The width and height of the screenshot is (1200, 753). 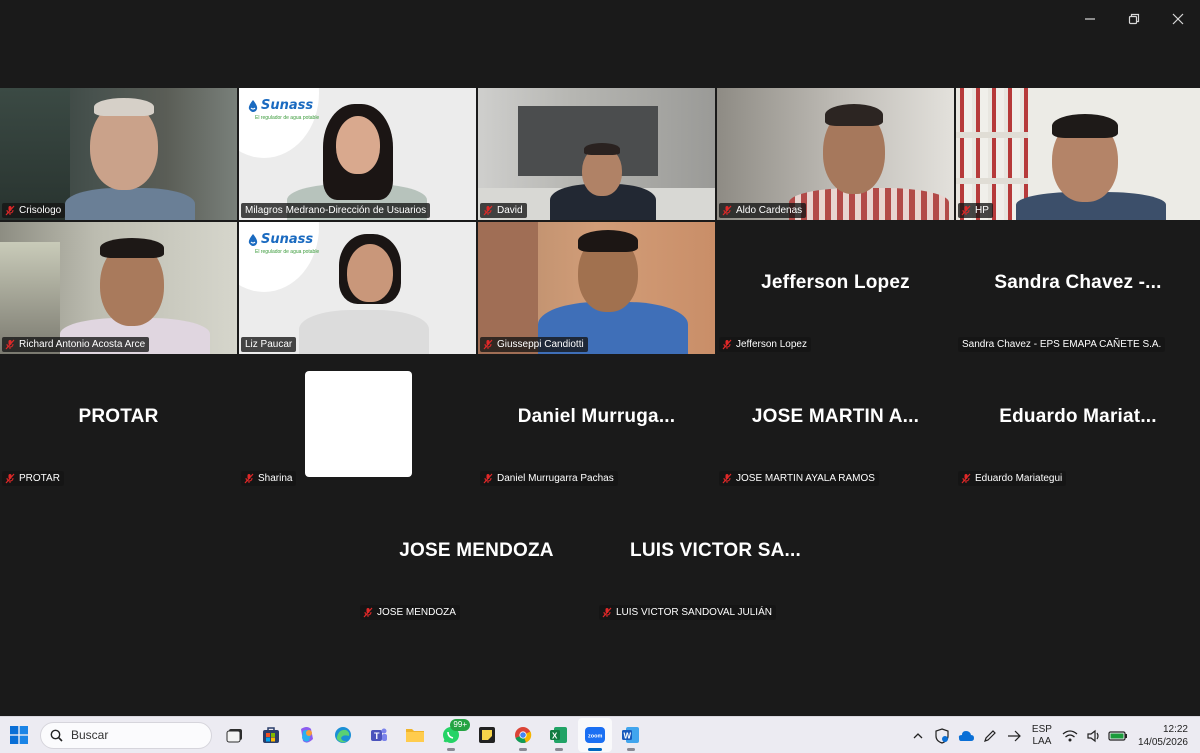 I want to click on participant-name-tag: JOSE MENDOZA, so click(x=410, y=612).